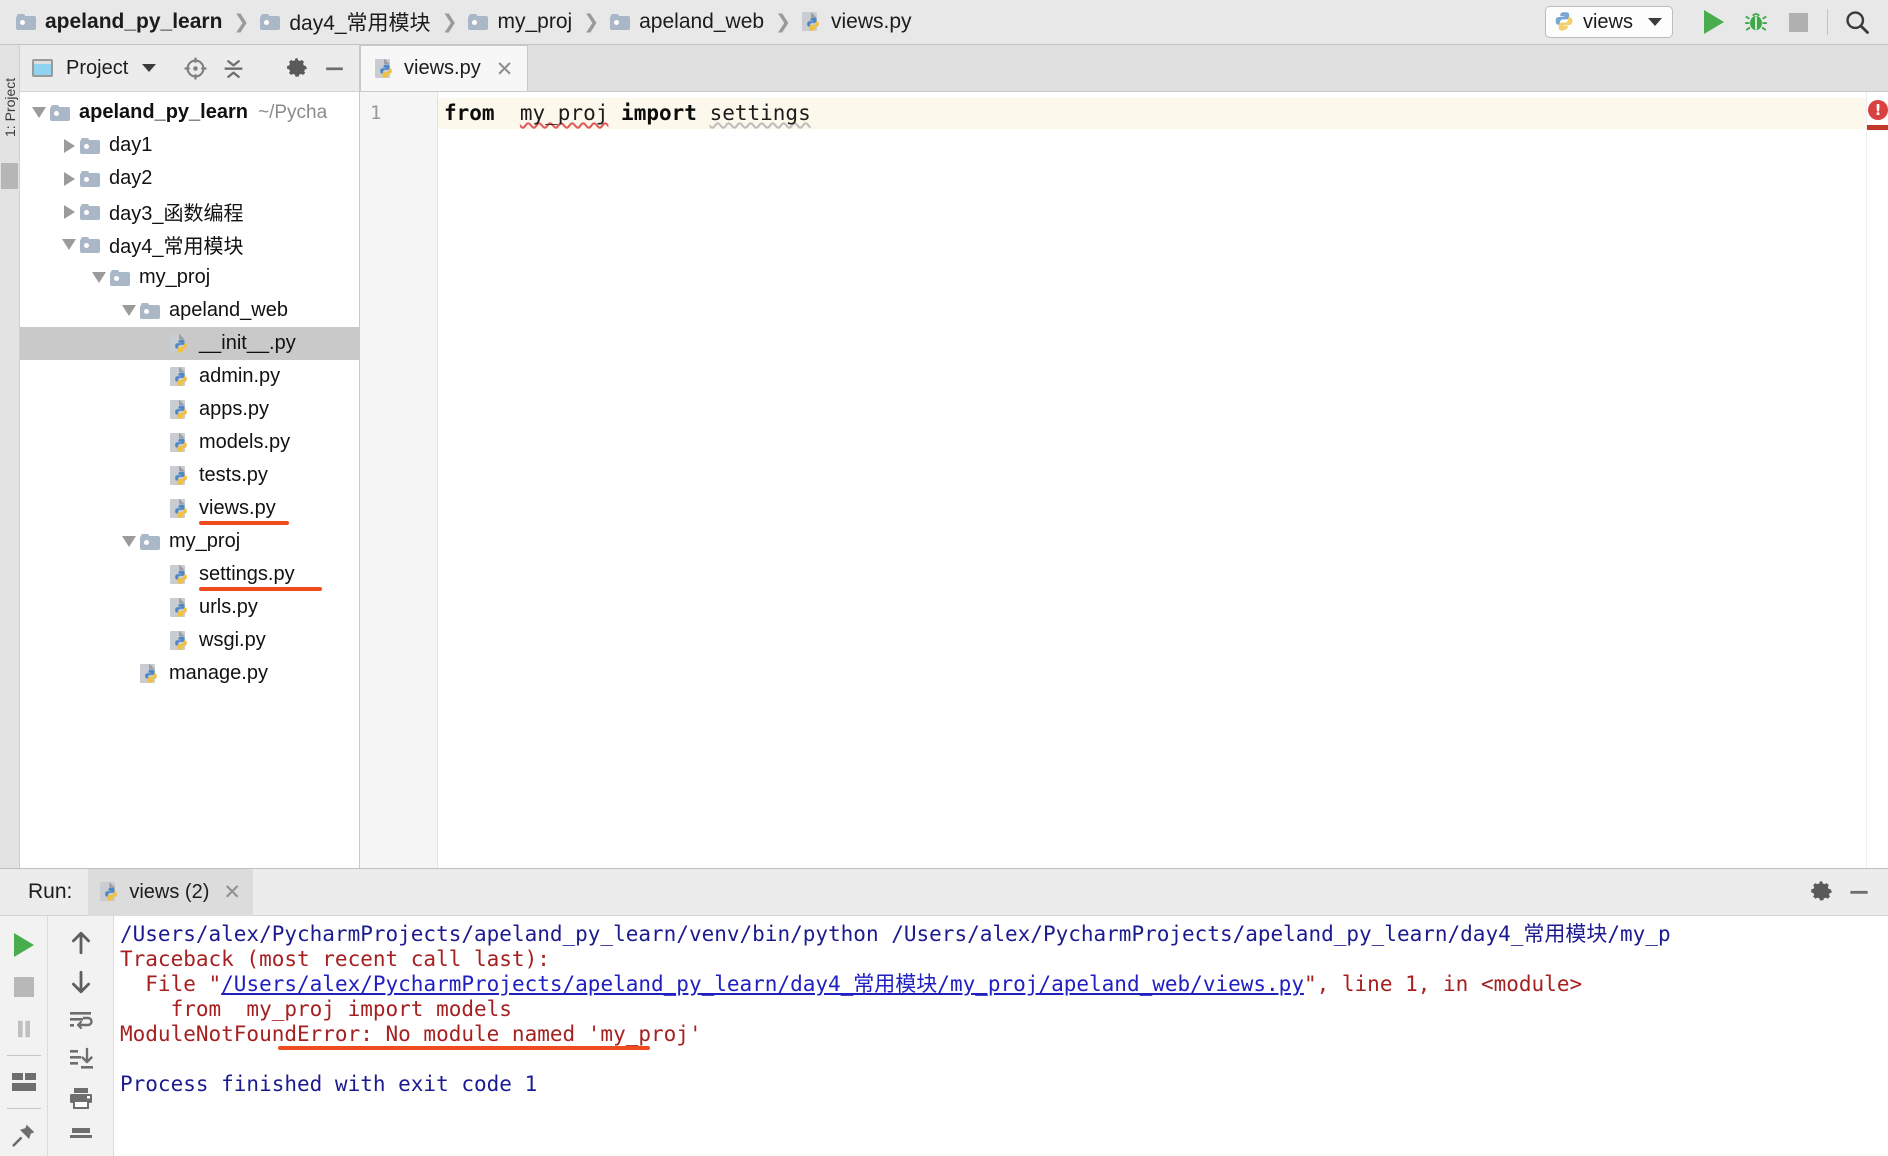 The image size is (1888, 1156). Describe the element at coordinates (189, 145) in the screenshot. I see `tree-node-day1: day1` at that location.